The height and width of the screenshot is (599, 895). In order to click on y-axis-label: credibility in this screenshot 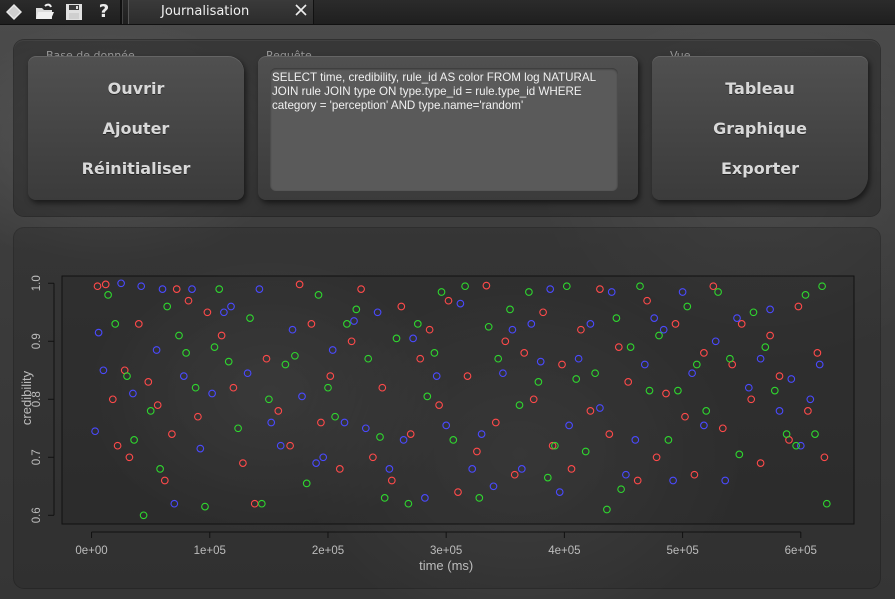, I will do `click(26, 397)`.